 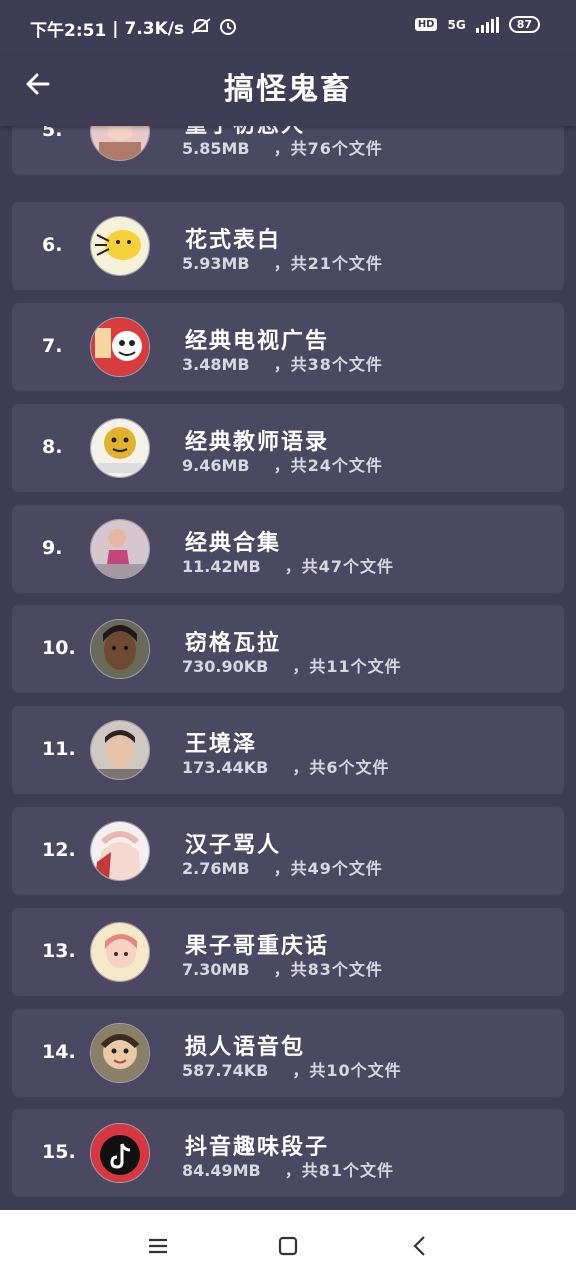 I want to click on menu-button, so click(x=158, y=1246).